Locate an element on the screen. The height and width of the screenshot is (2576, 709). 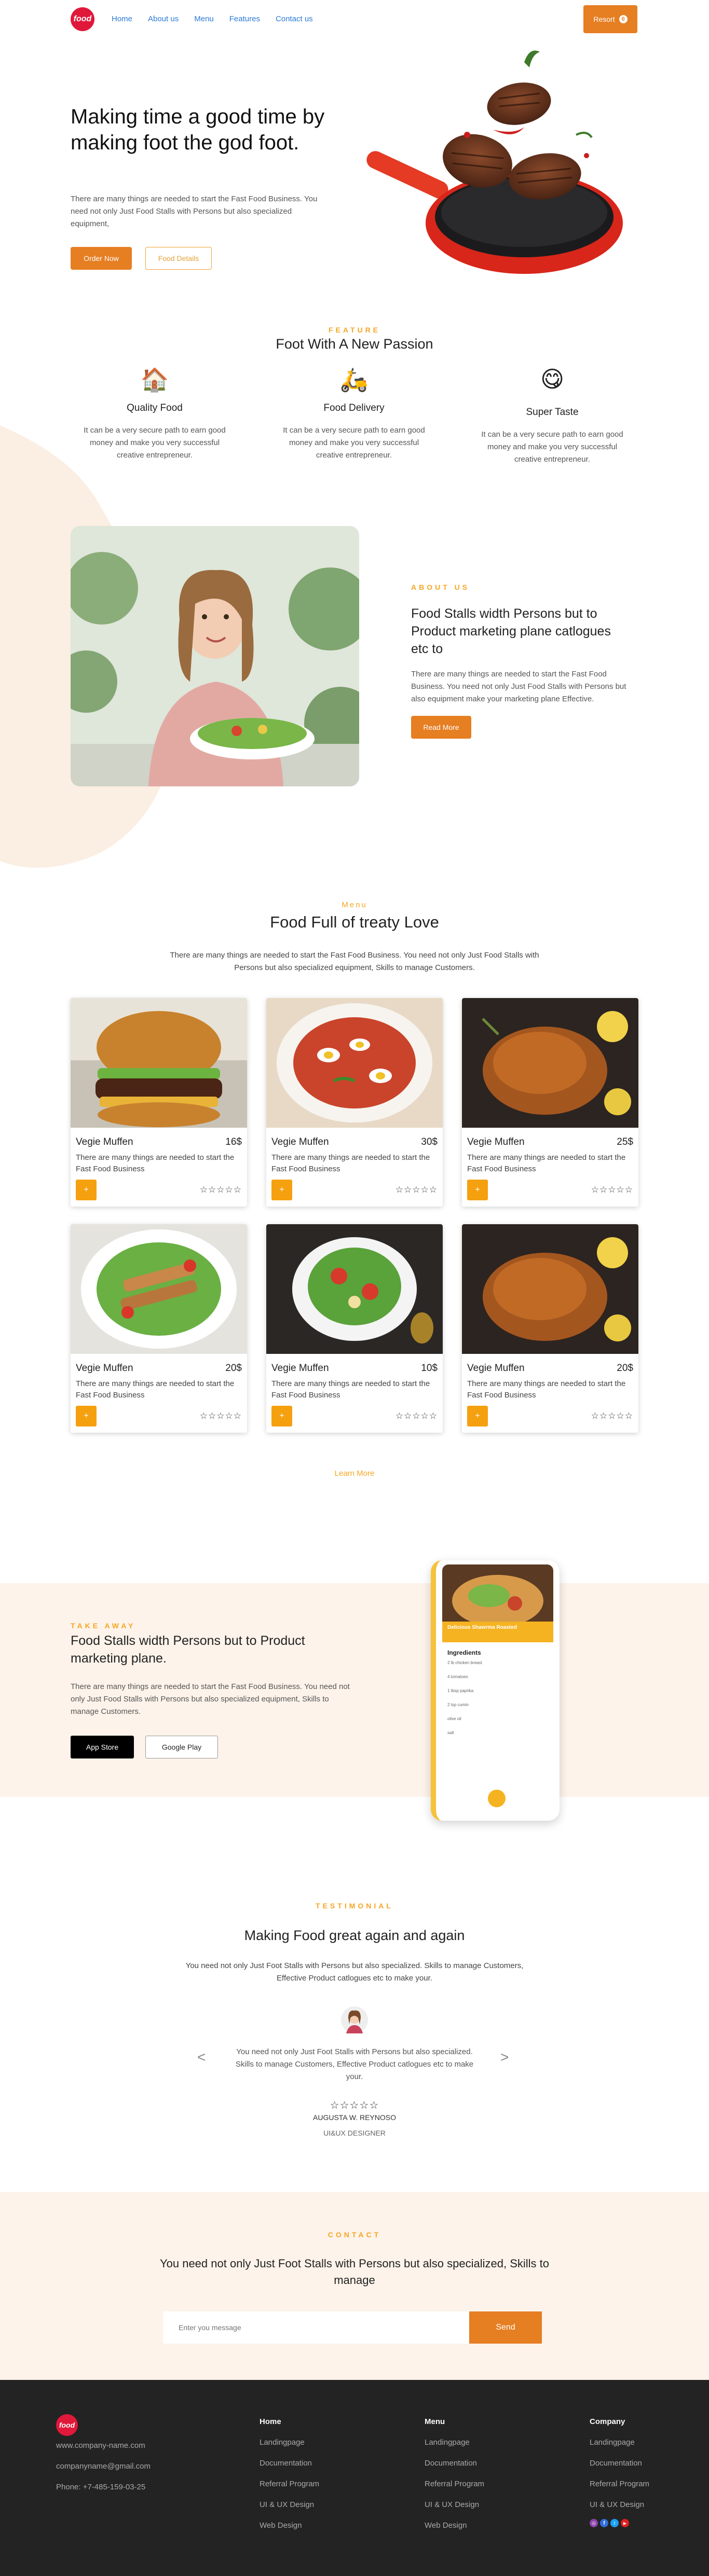
ingredient-item: 2 lb chicken breast is located at coordinates (464, 1662).